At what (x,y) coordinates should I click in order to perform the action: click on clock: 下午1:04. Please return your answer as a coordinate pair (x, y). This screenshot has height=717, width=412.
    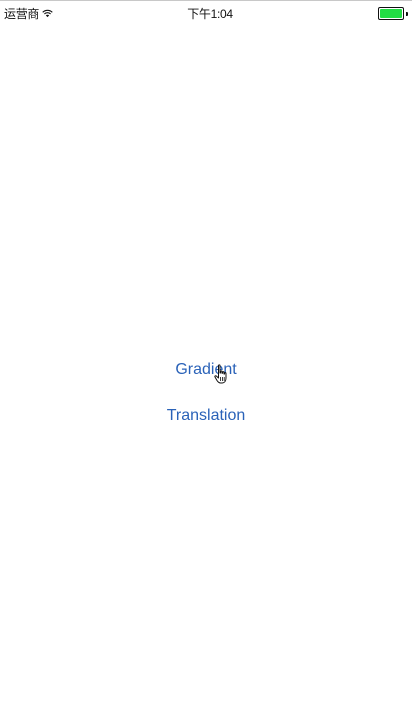
    Looking at the image, I should click on (210, 14).